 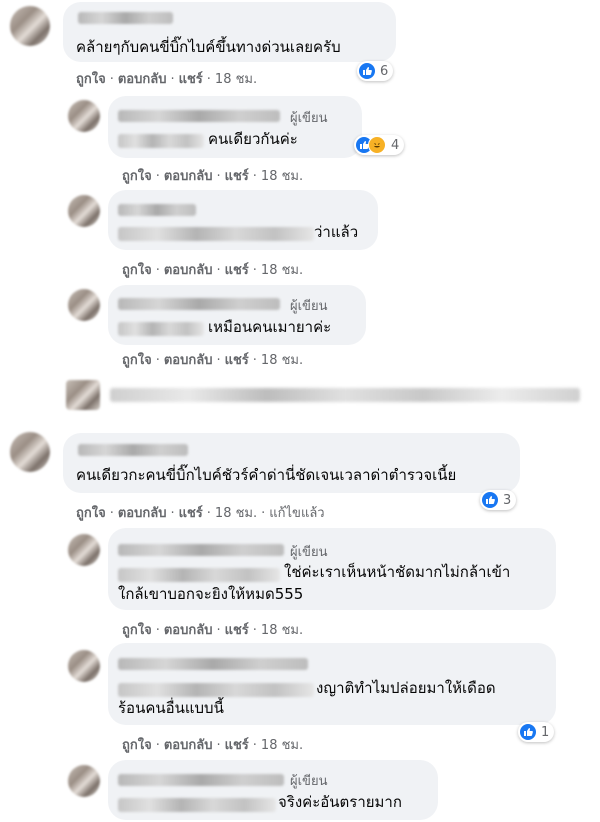 What do you see at coordinates (345, 395) in the screenshot?
I see `collapsed-reply-blurred` at bounding box center [345, 395].